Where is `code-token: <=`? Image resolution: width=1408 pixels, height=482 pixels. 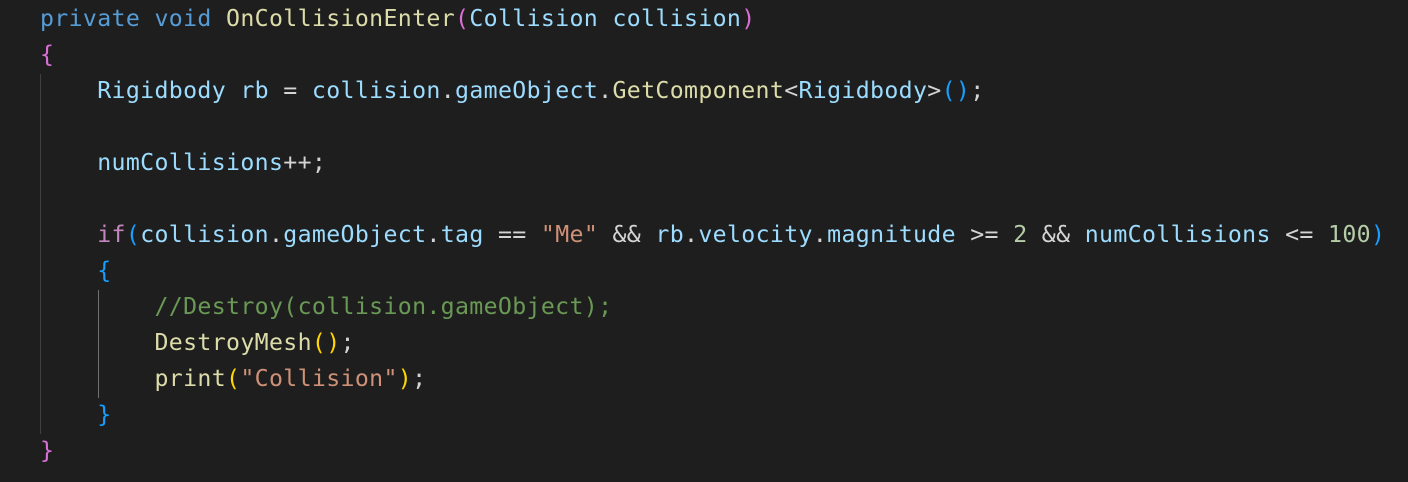 code-token: <= is located at coordinates (1299, 234).